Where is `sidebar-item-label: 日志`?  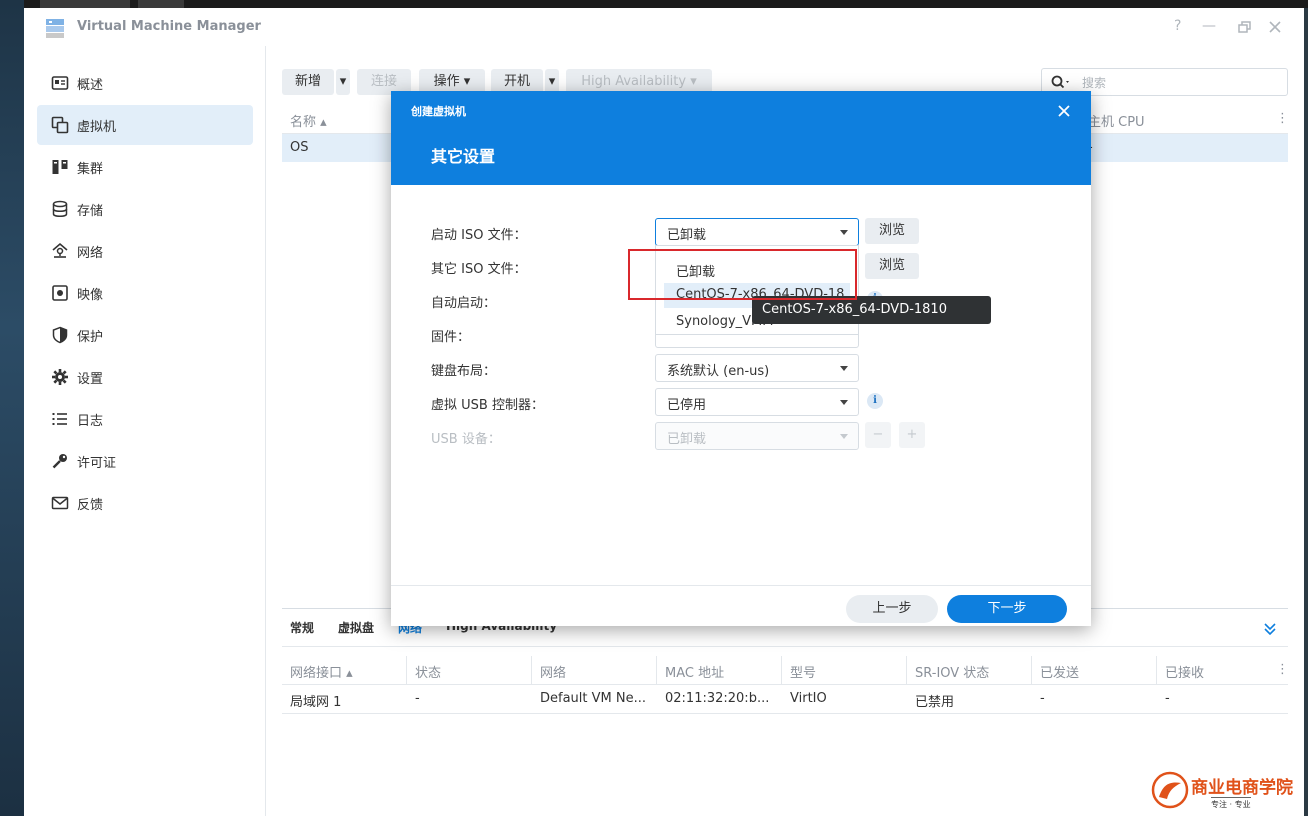
sidebar-item-label: 日志 is located at coordinates (90, 421).